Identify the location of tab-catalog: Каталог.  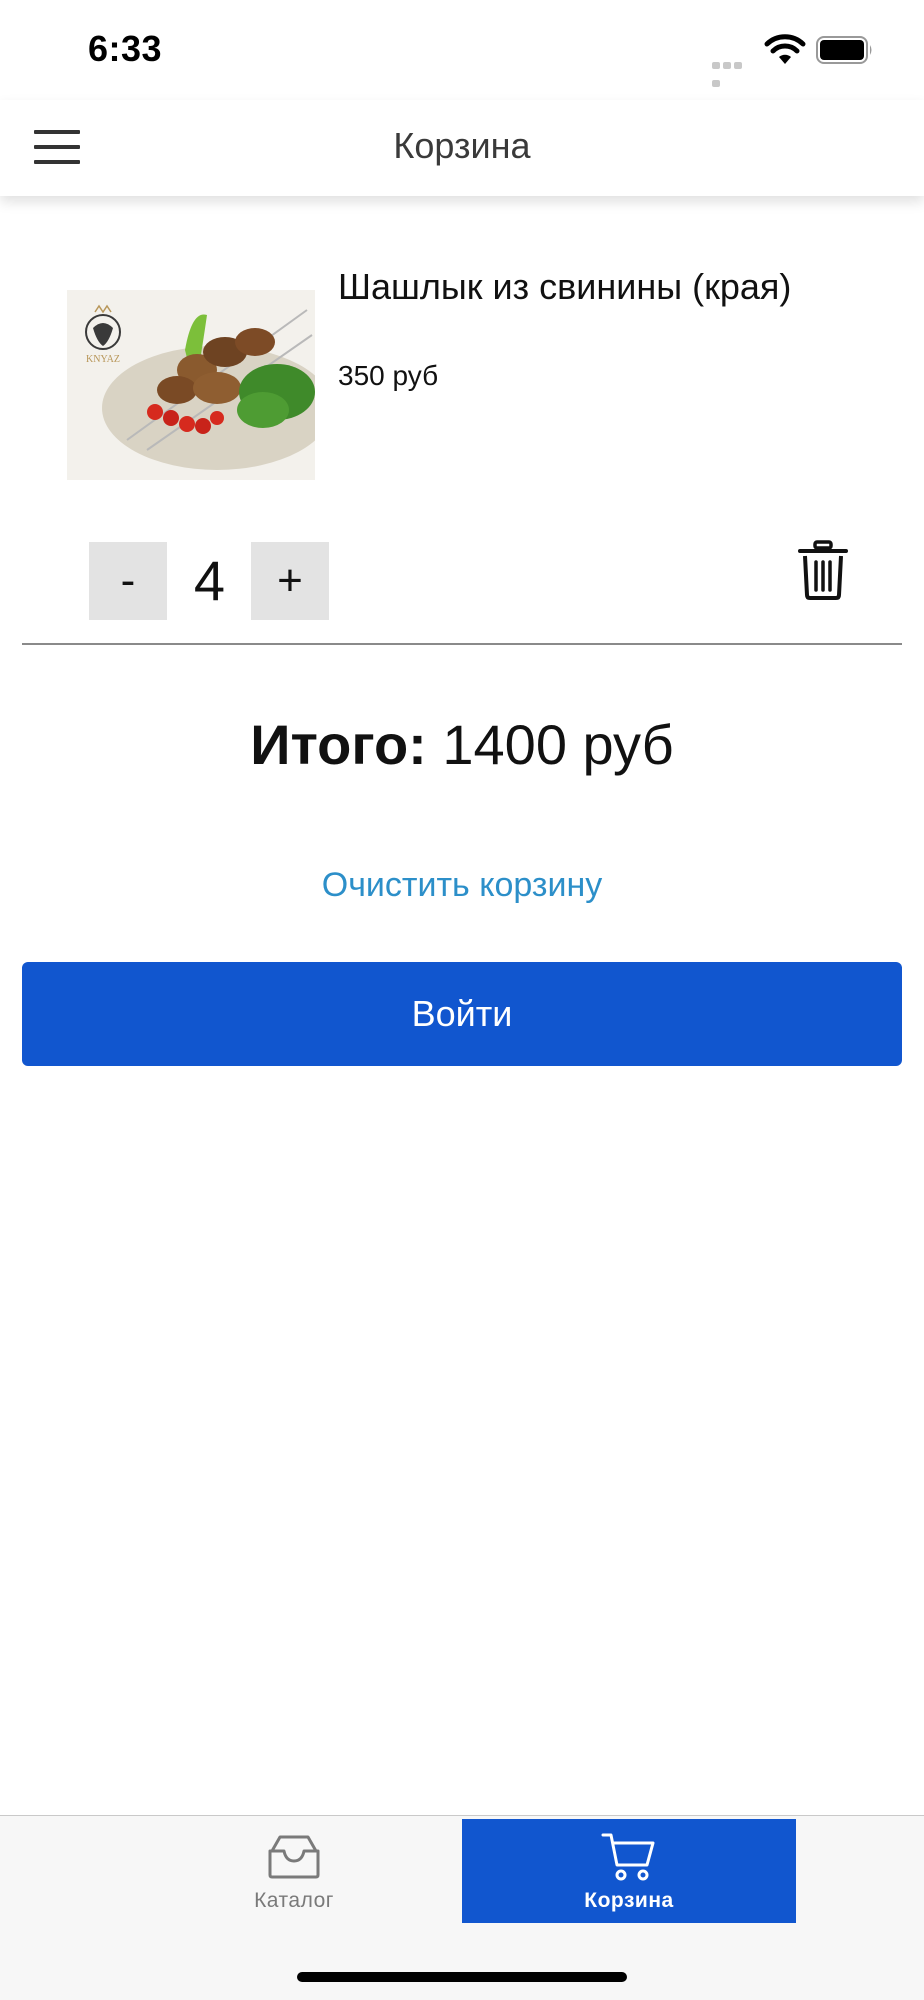
(294, 1871).